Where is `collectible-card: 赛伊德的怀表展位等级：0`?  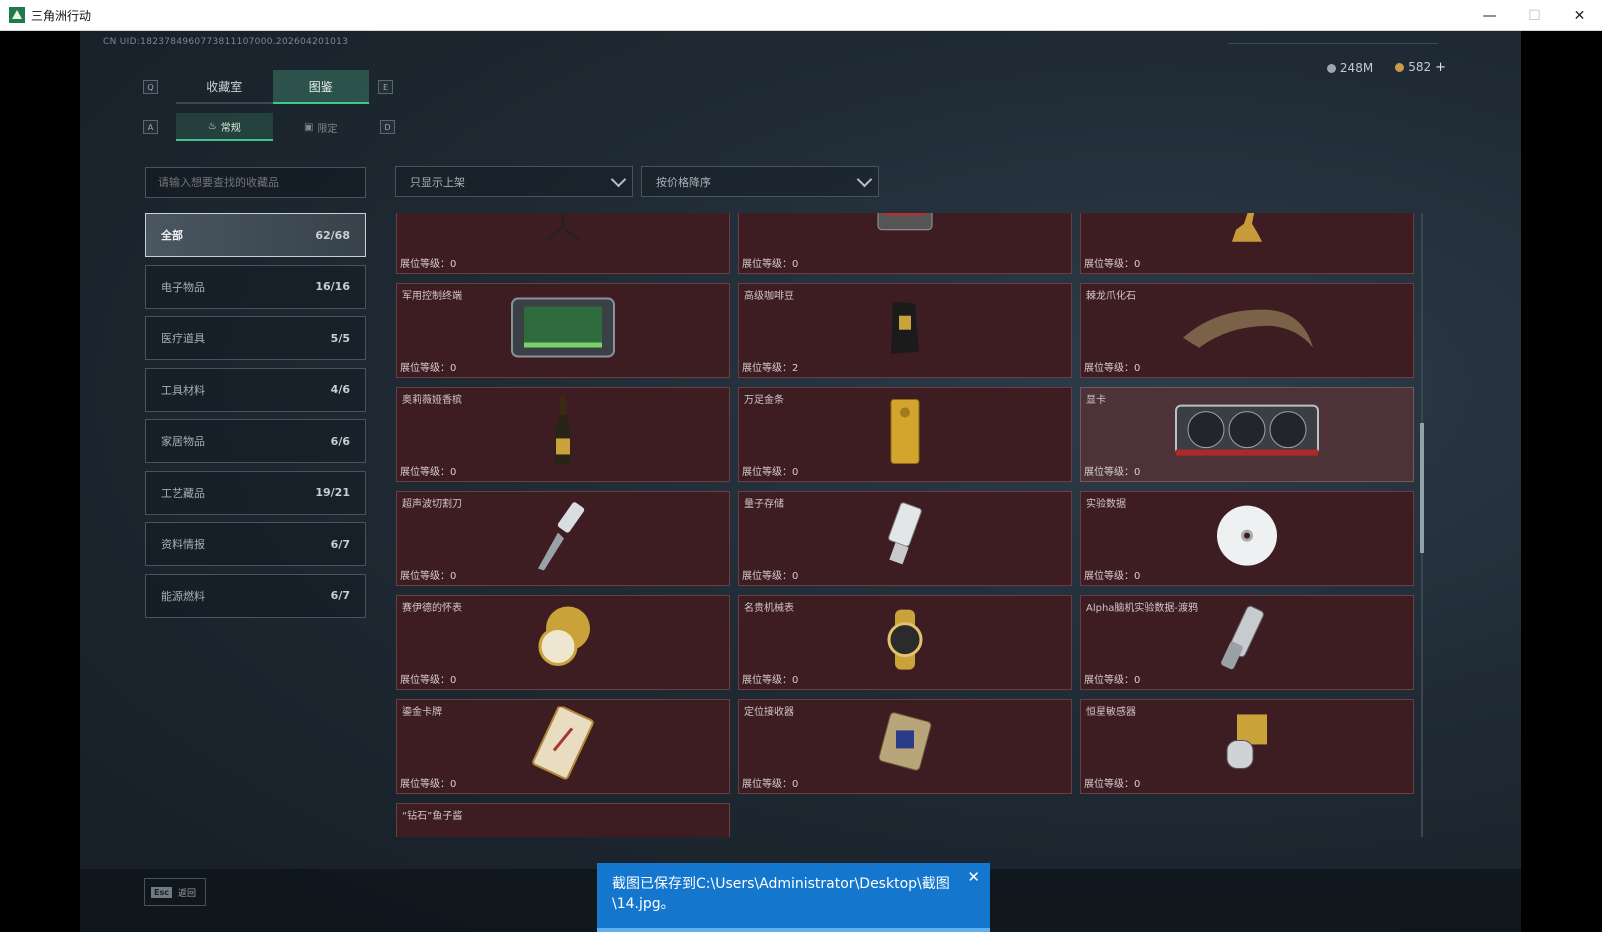
collectible-card: 赛伊德的怀表展位等级：0 is located at coordinates (563, 642).